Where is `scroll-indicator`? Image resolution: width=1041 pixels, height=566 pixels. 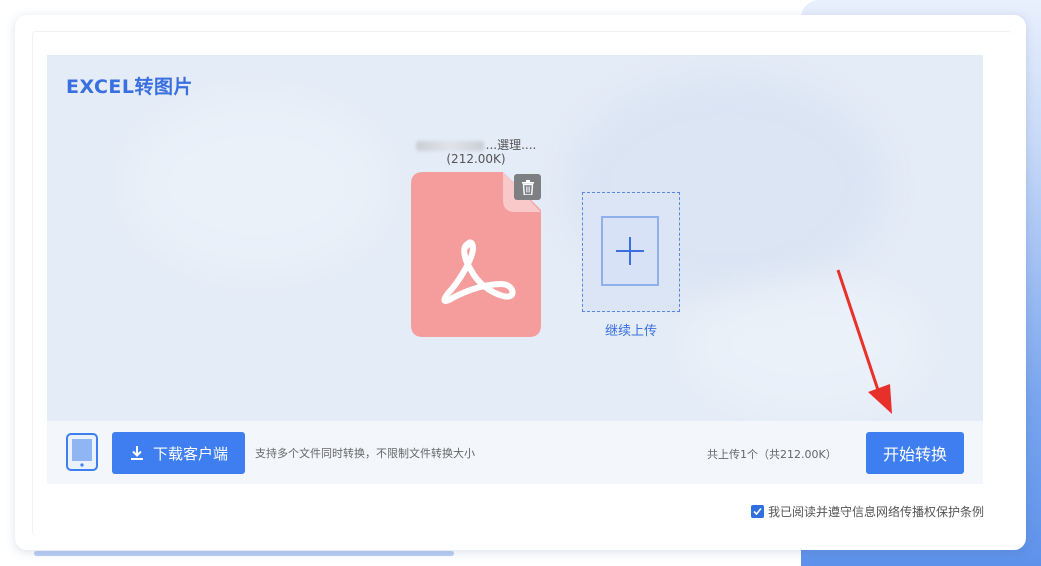 scroll-indicator is located at coordinates (244, 553).